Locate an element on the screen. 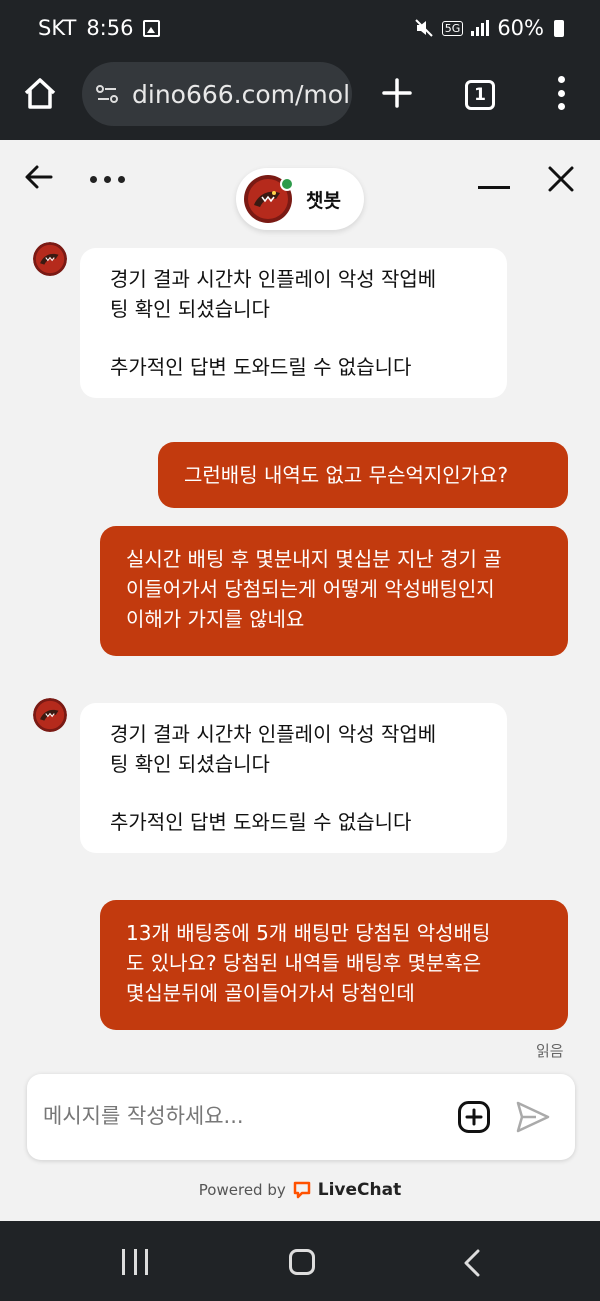 This screenshot has height=1301, width=600. user-message: 그런배팅 내역도 없고 무슨억지인가요? is located at coordinates (363, 475).